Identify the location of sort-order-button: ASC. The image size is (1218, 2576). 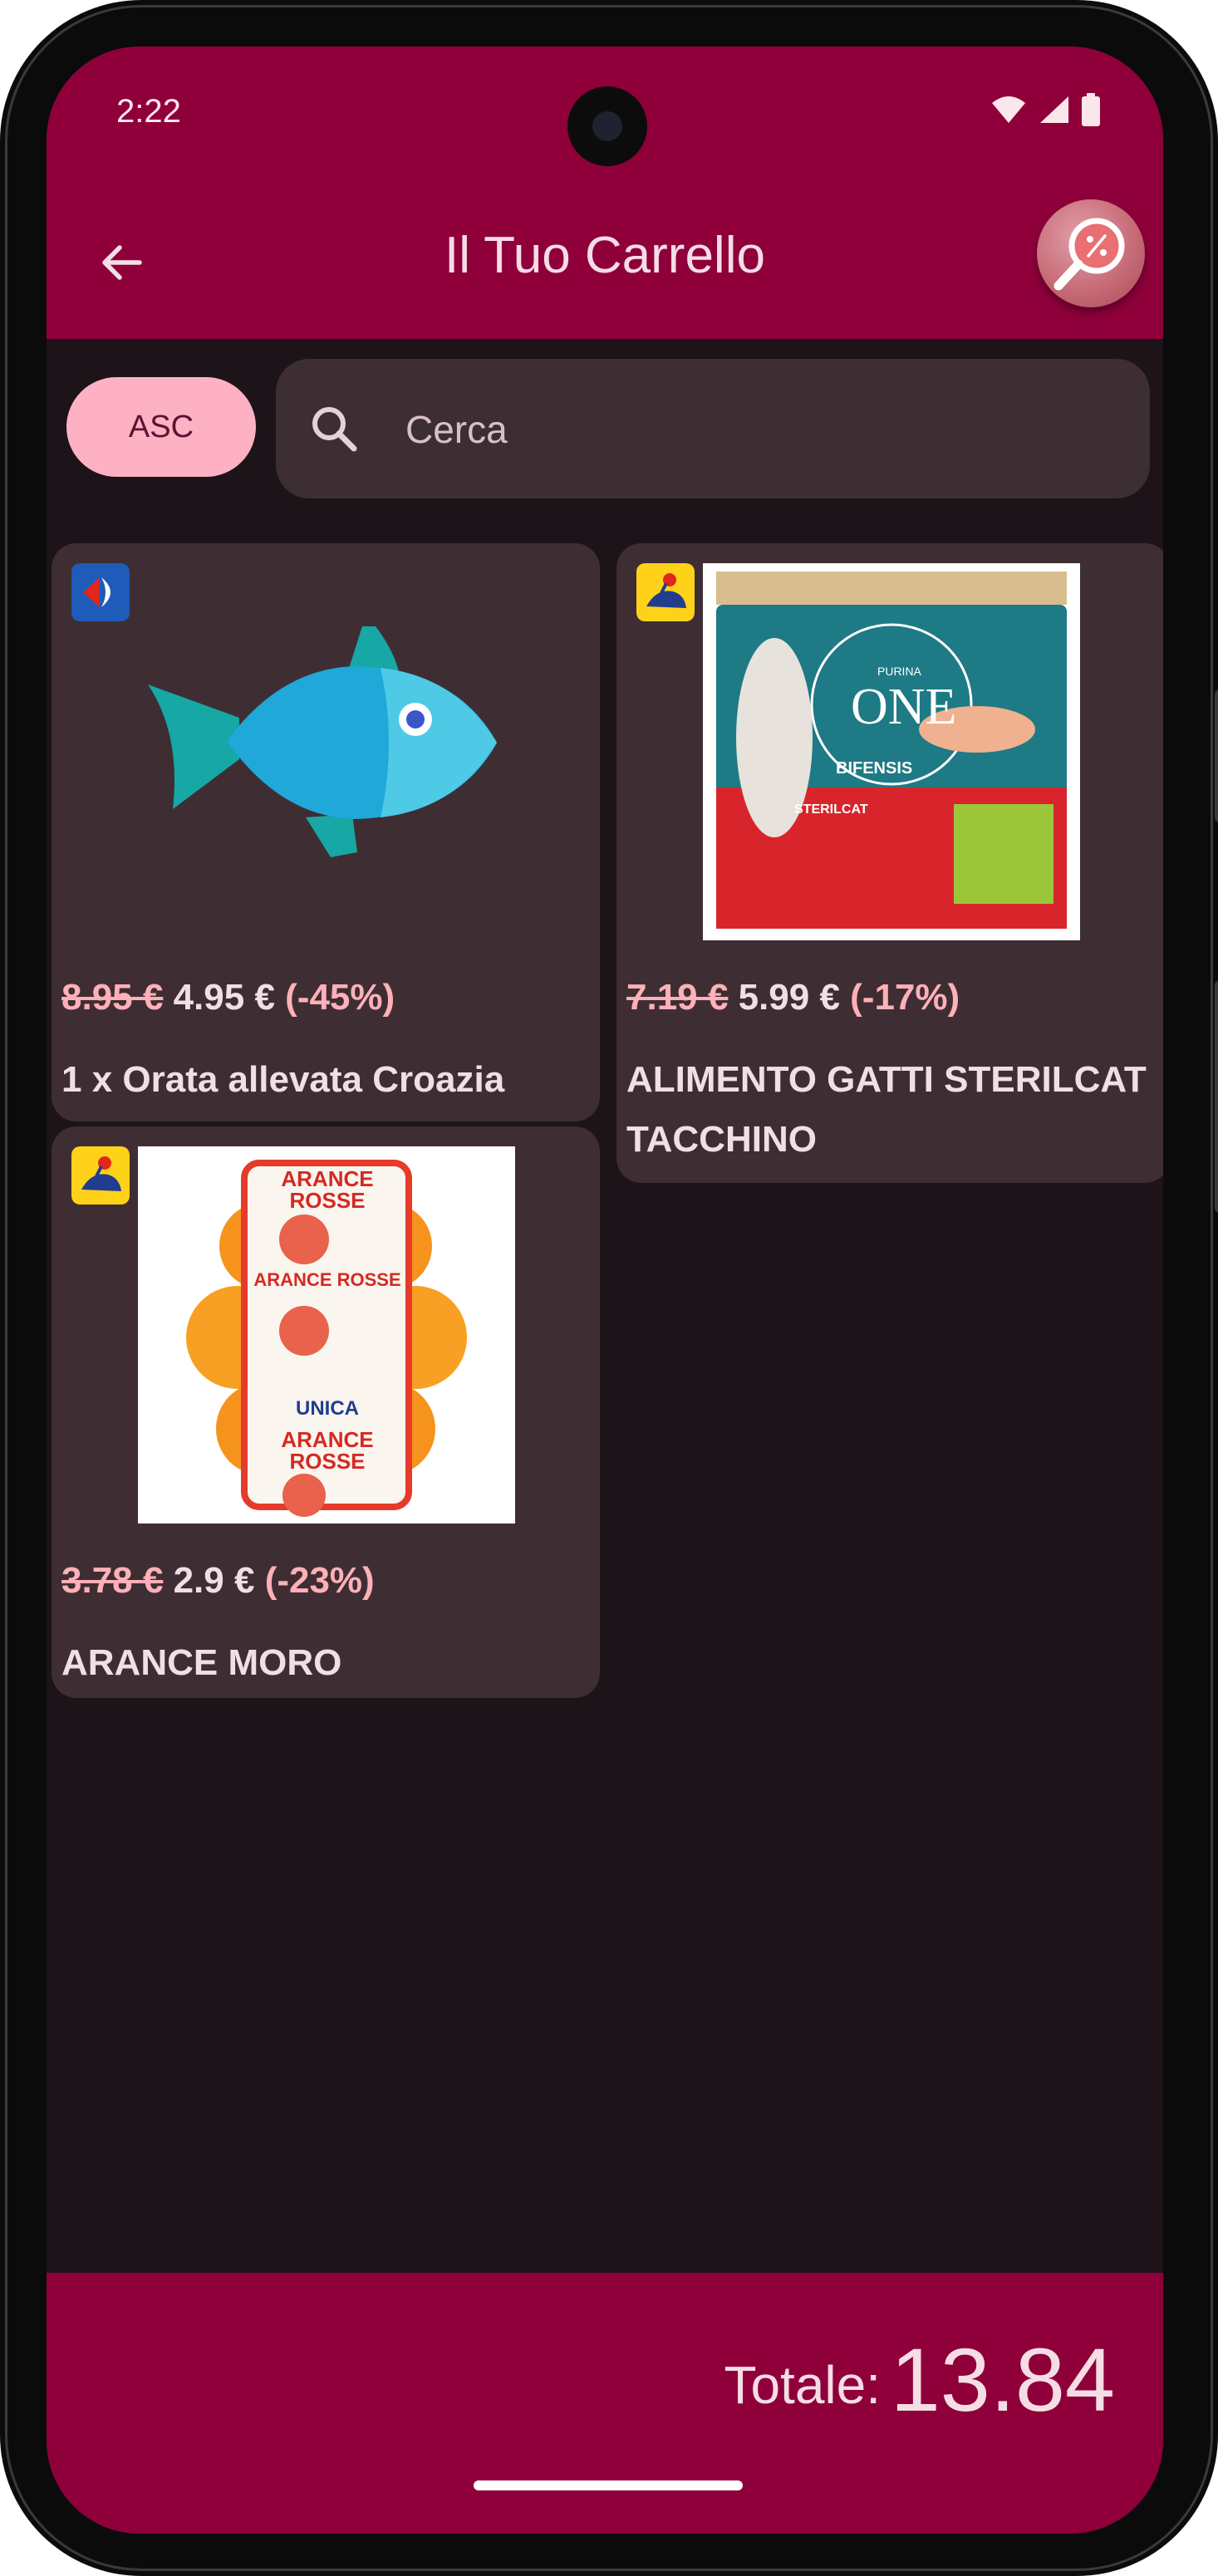
(161, 427).